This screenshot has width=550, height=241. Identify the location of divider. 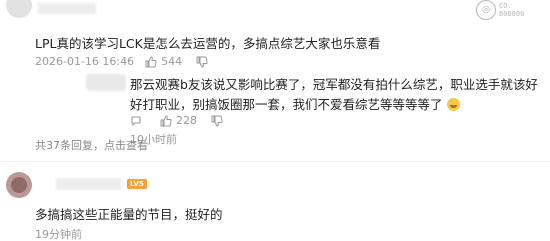
(275, 161).